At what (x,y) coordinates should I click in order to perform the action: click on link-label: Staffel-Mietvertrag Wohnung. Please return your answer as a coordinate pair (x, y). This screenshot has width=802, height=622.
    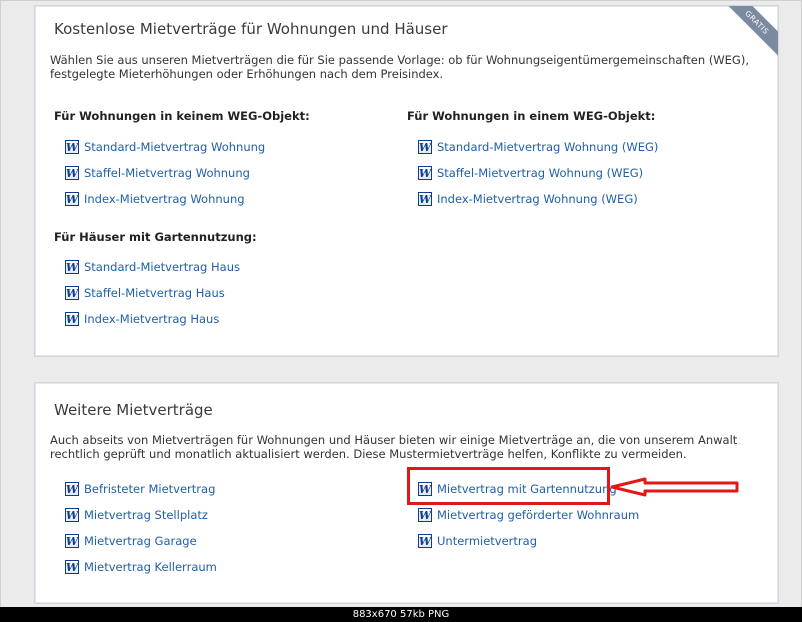
    Looking at the image, I should click on (167, 173).